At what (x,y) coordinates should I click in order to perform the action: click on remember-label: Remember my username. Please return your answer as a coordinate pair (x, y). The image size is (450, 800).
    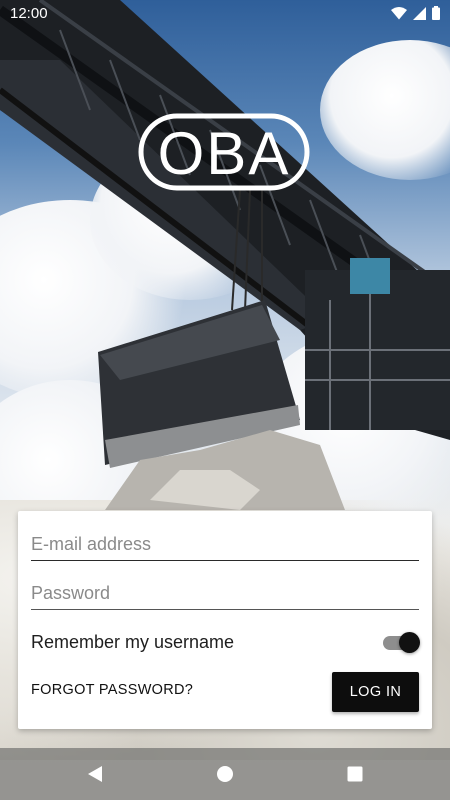
    Looking at the image, I should click on (133, 641).